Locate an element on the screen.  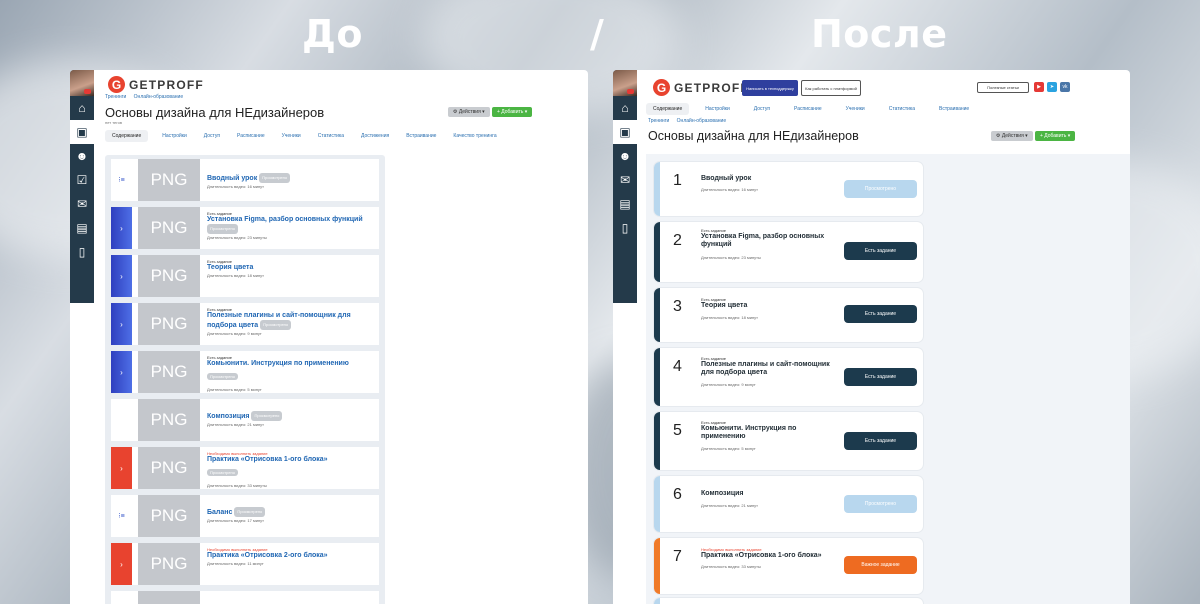
useful-articles-button: Полезные статьи is located at coordinates (1003, 87).